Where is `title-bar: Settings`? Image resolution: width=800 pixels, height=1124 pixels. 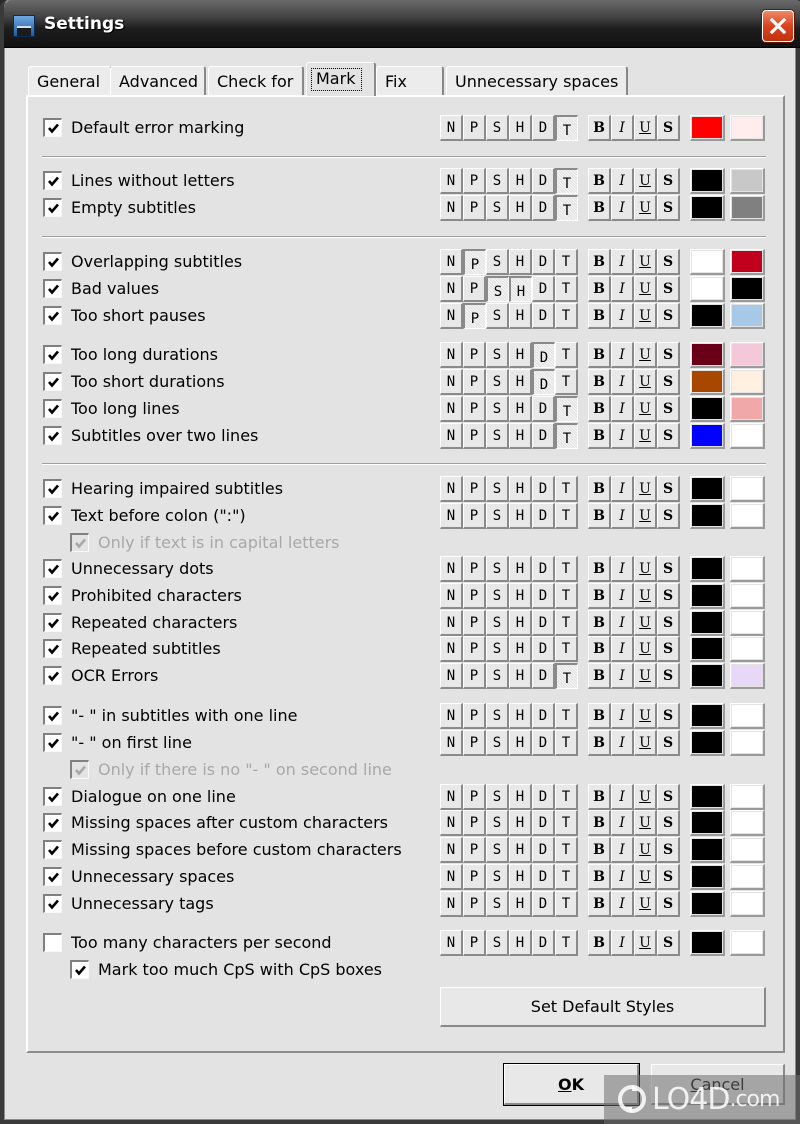 title-bar: Settings is located at coordinates (402, 24).